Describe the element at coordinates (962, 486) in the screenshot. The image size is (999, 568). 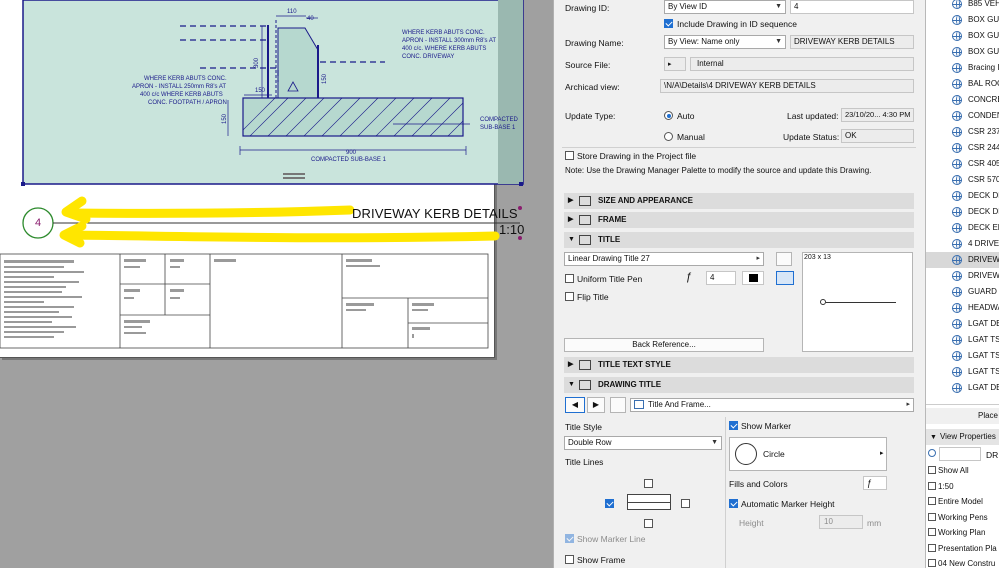
I see `view-property-row: 1:50` at that location.